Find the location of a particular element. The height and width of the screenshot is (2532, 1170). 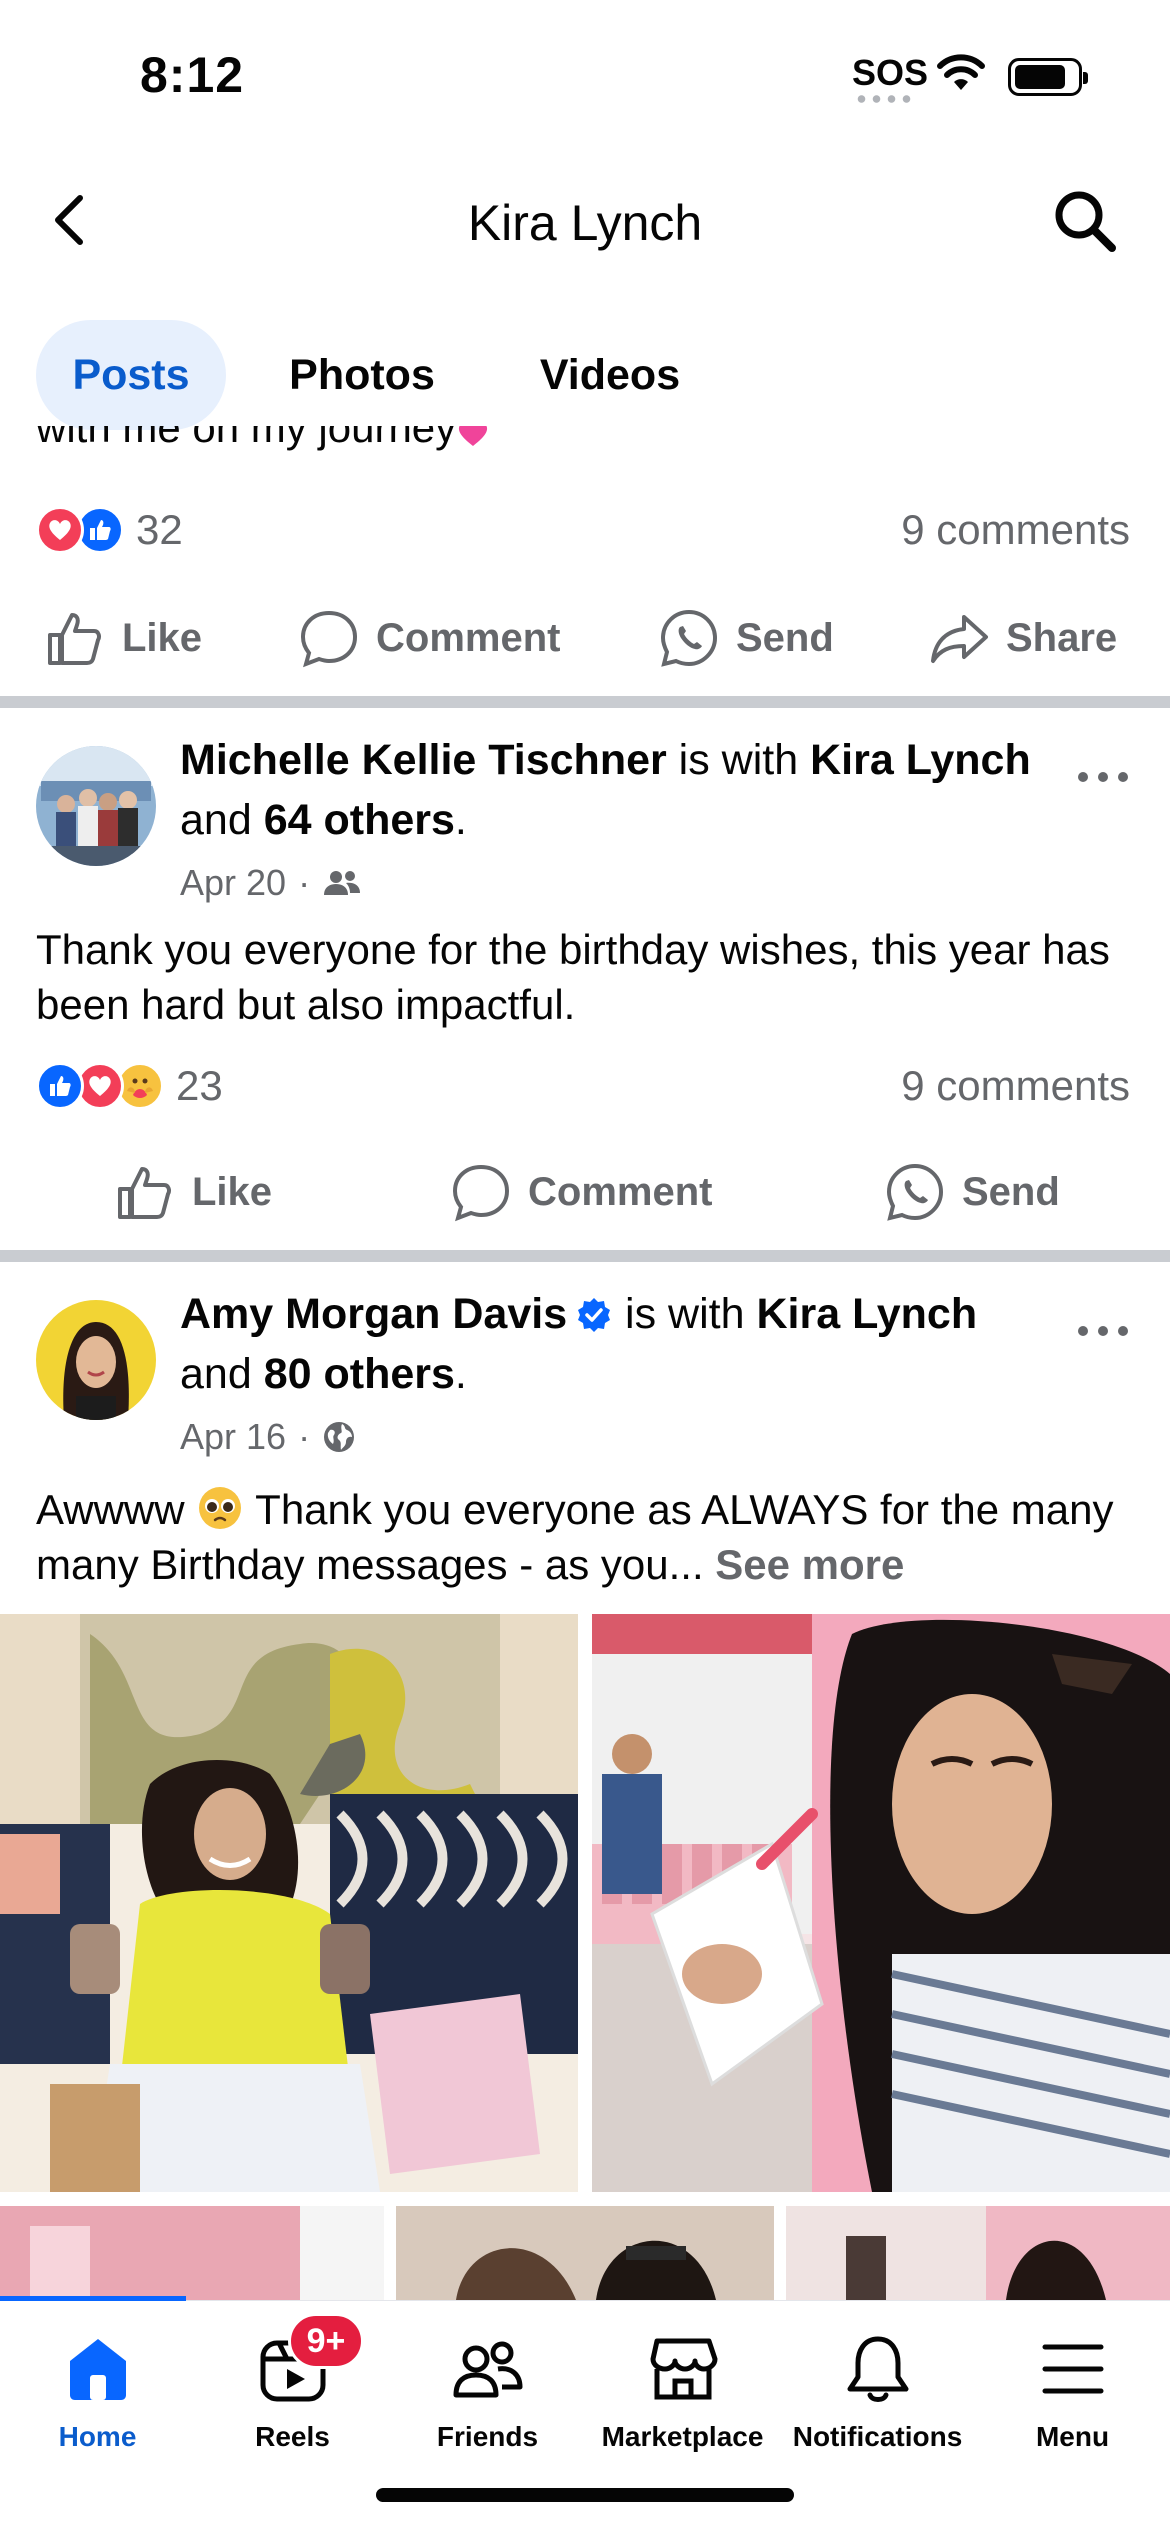

nav-friends: Friends is located at coordinates (487, 2381).